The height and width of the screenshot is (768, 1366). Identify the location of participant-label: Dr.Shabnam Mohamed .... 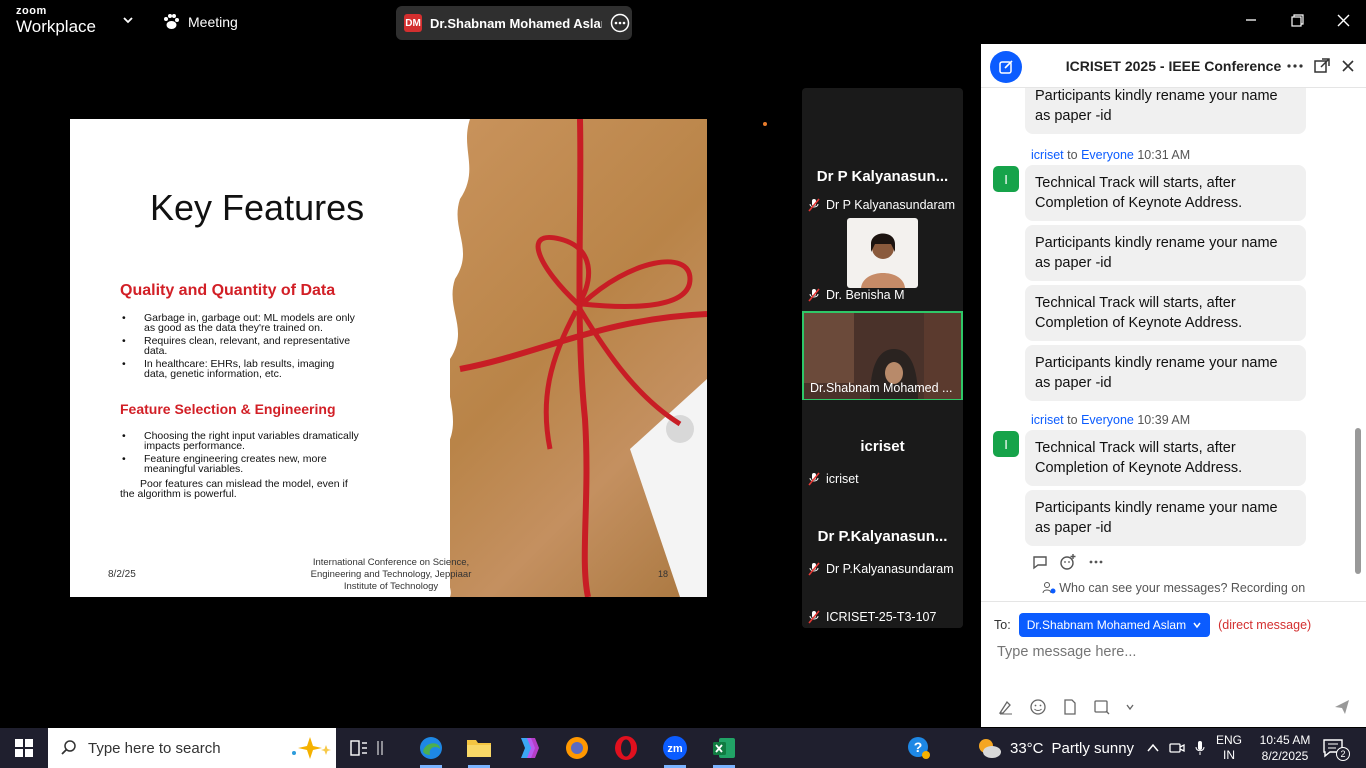
(881, 388).